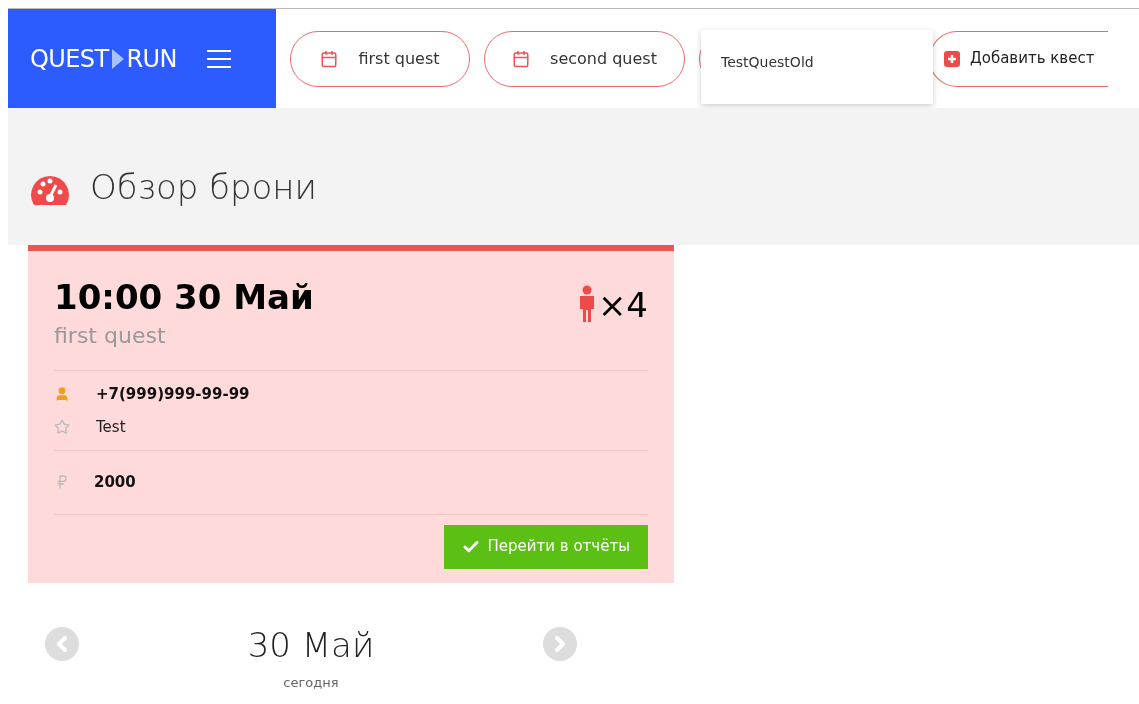 This screenshot has width=1139, height=704. What do you see at coordinates (586, 304) in the screenshot?
I see `person-icon` at bounding box center [586, 304].